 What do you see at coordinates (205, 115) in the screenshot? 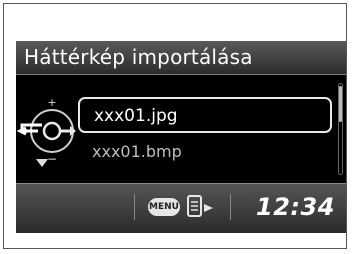
I see `list-item-selected: xxx01.jpg` at bounding box center [205, 115].